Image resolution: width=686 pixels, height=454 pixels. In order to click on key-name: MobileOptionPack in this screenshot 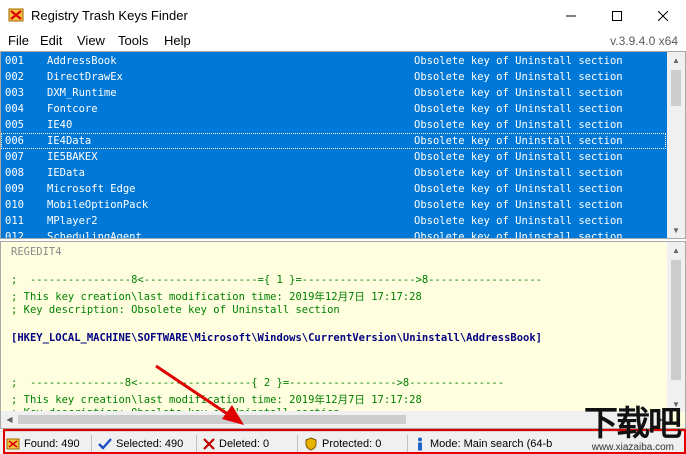, I will do `click(98, 205)`.